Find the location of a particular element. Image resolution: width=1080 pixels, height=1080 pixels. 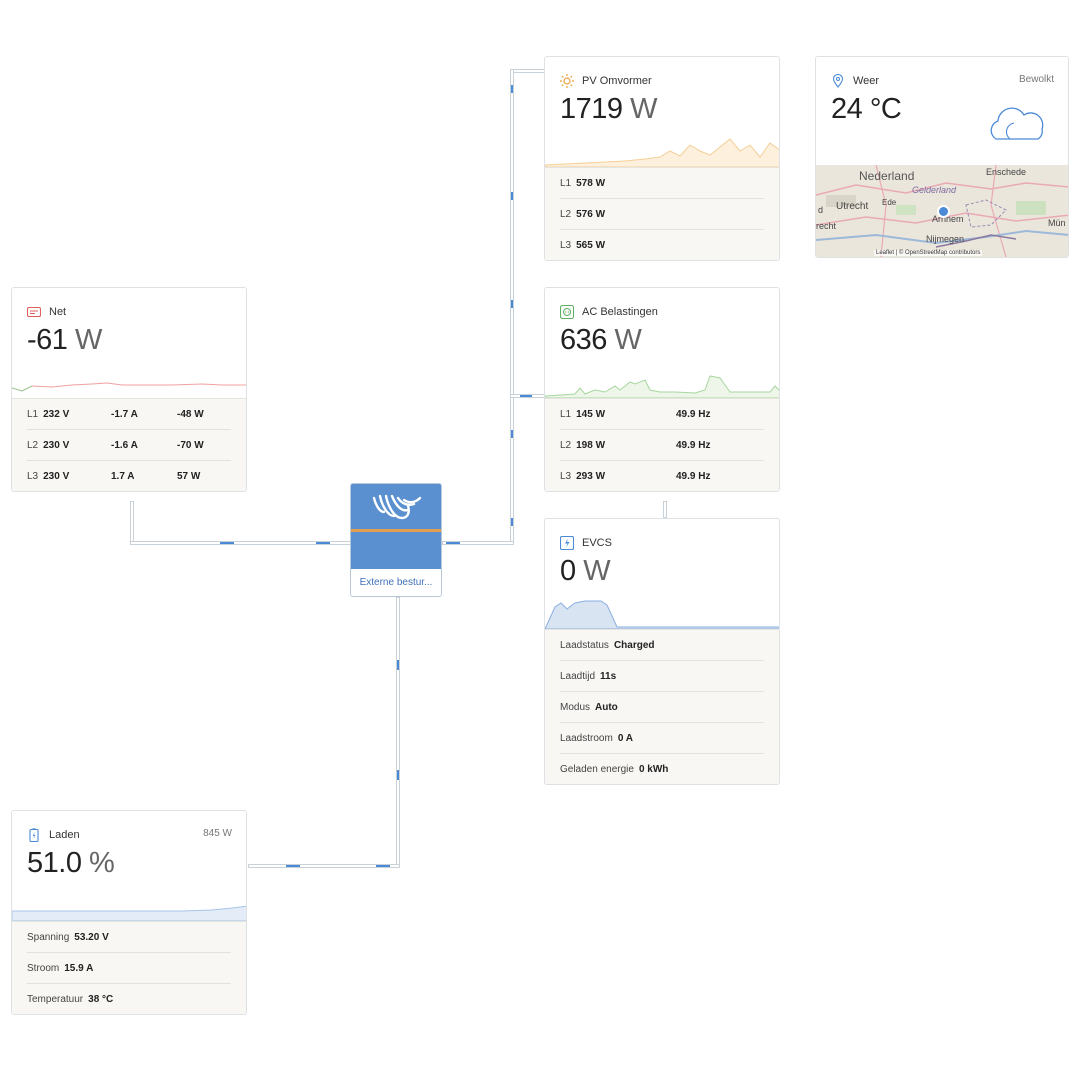

connector-pv is located at coordinates (527, 71).